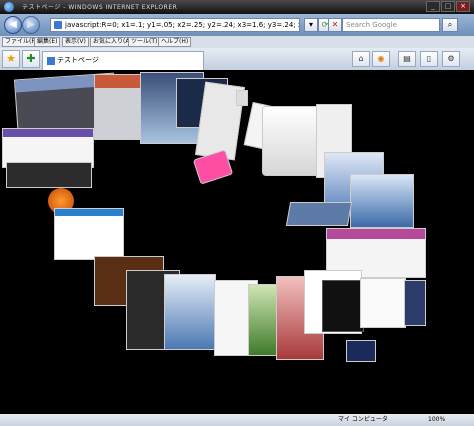 The height and width of the screenshot is (426, 474). What do you see at coordinates (100, 7) in the screenshot?
I see `window-title: テストページ - WINDOWS INTERNET EXPLORER` at bounding box center [100, 7].